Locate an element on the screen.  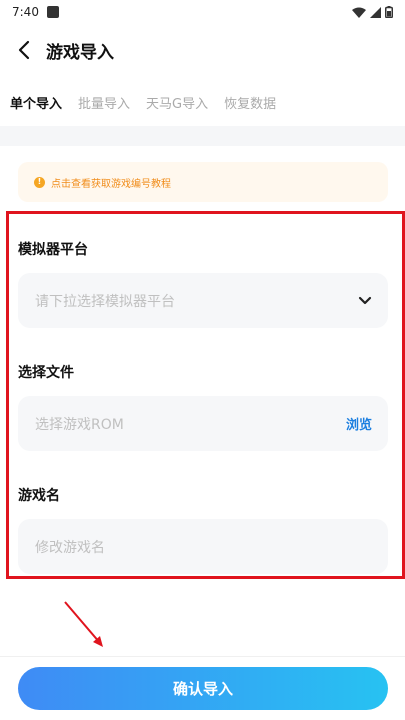
confirm-import-button: 确认导入 is located at coordinates (203, 688).